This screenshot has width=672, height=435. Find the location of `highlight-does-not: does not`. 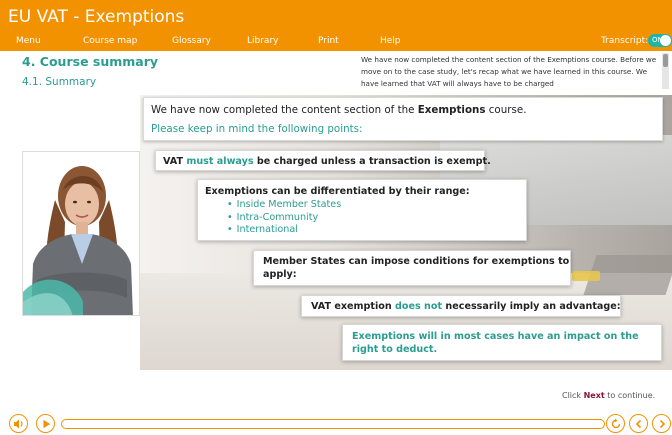

highlight-does-not: does not is located at coordinates (419, 306).